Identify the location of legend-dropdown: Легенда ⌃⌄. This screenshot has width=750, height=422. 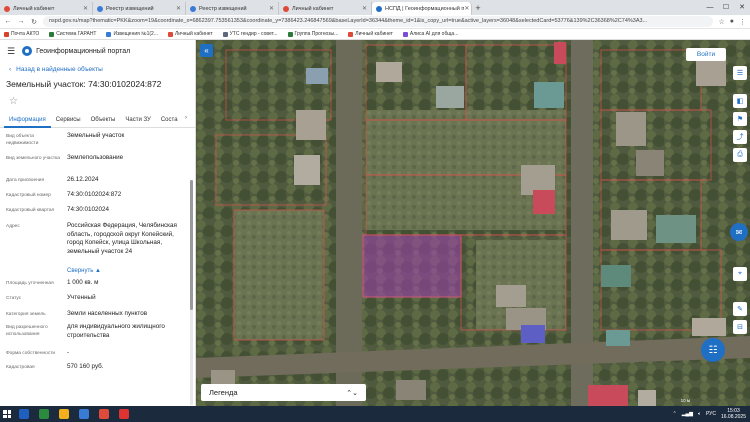
(283, 392).